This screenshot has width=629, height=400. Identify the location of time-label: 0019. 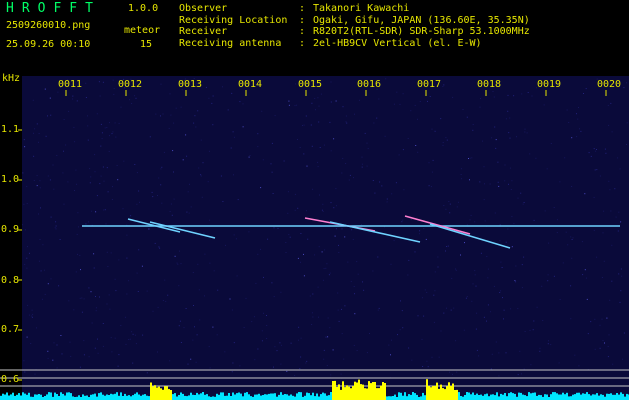
(549, 84).